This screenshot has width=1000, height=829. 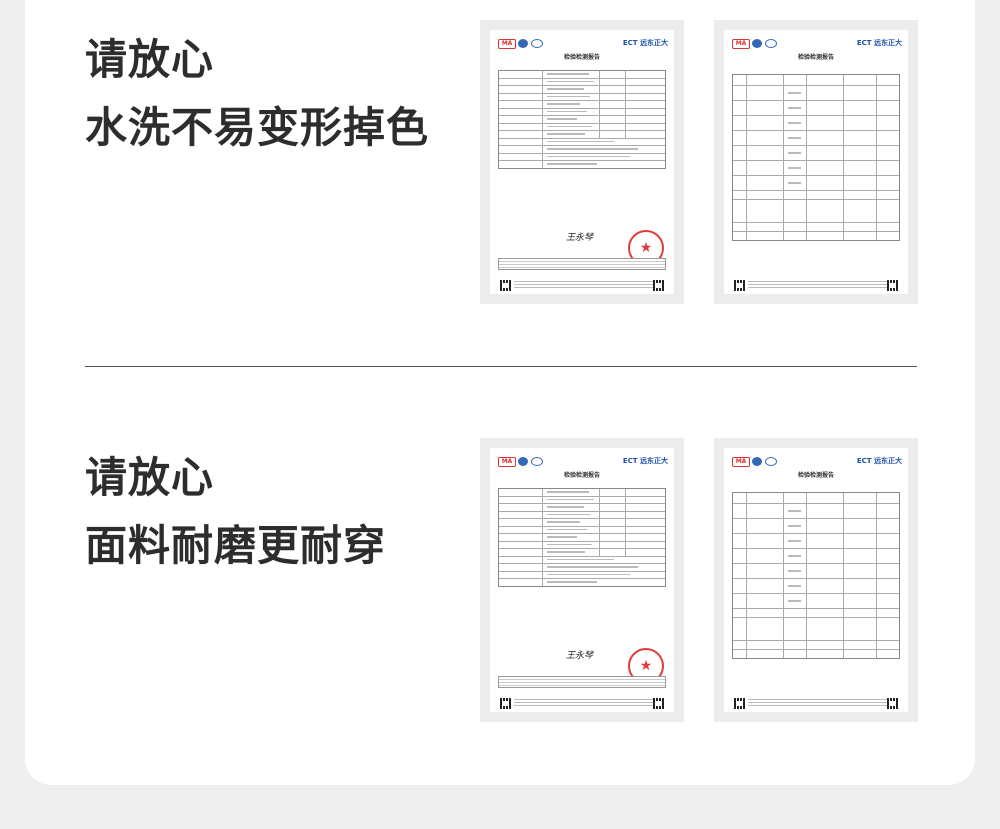 I want to click on section-heading: 请放心 面料耐磨更耐穿, so click(x=235, y=512).